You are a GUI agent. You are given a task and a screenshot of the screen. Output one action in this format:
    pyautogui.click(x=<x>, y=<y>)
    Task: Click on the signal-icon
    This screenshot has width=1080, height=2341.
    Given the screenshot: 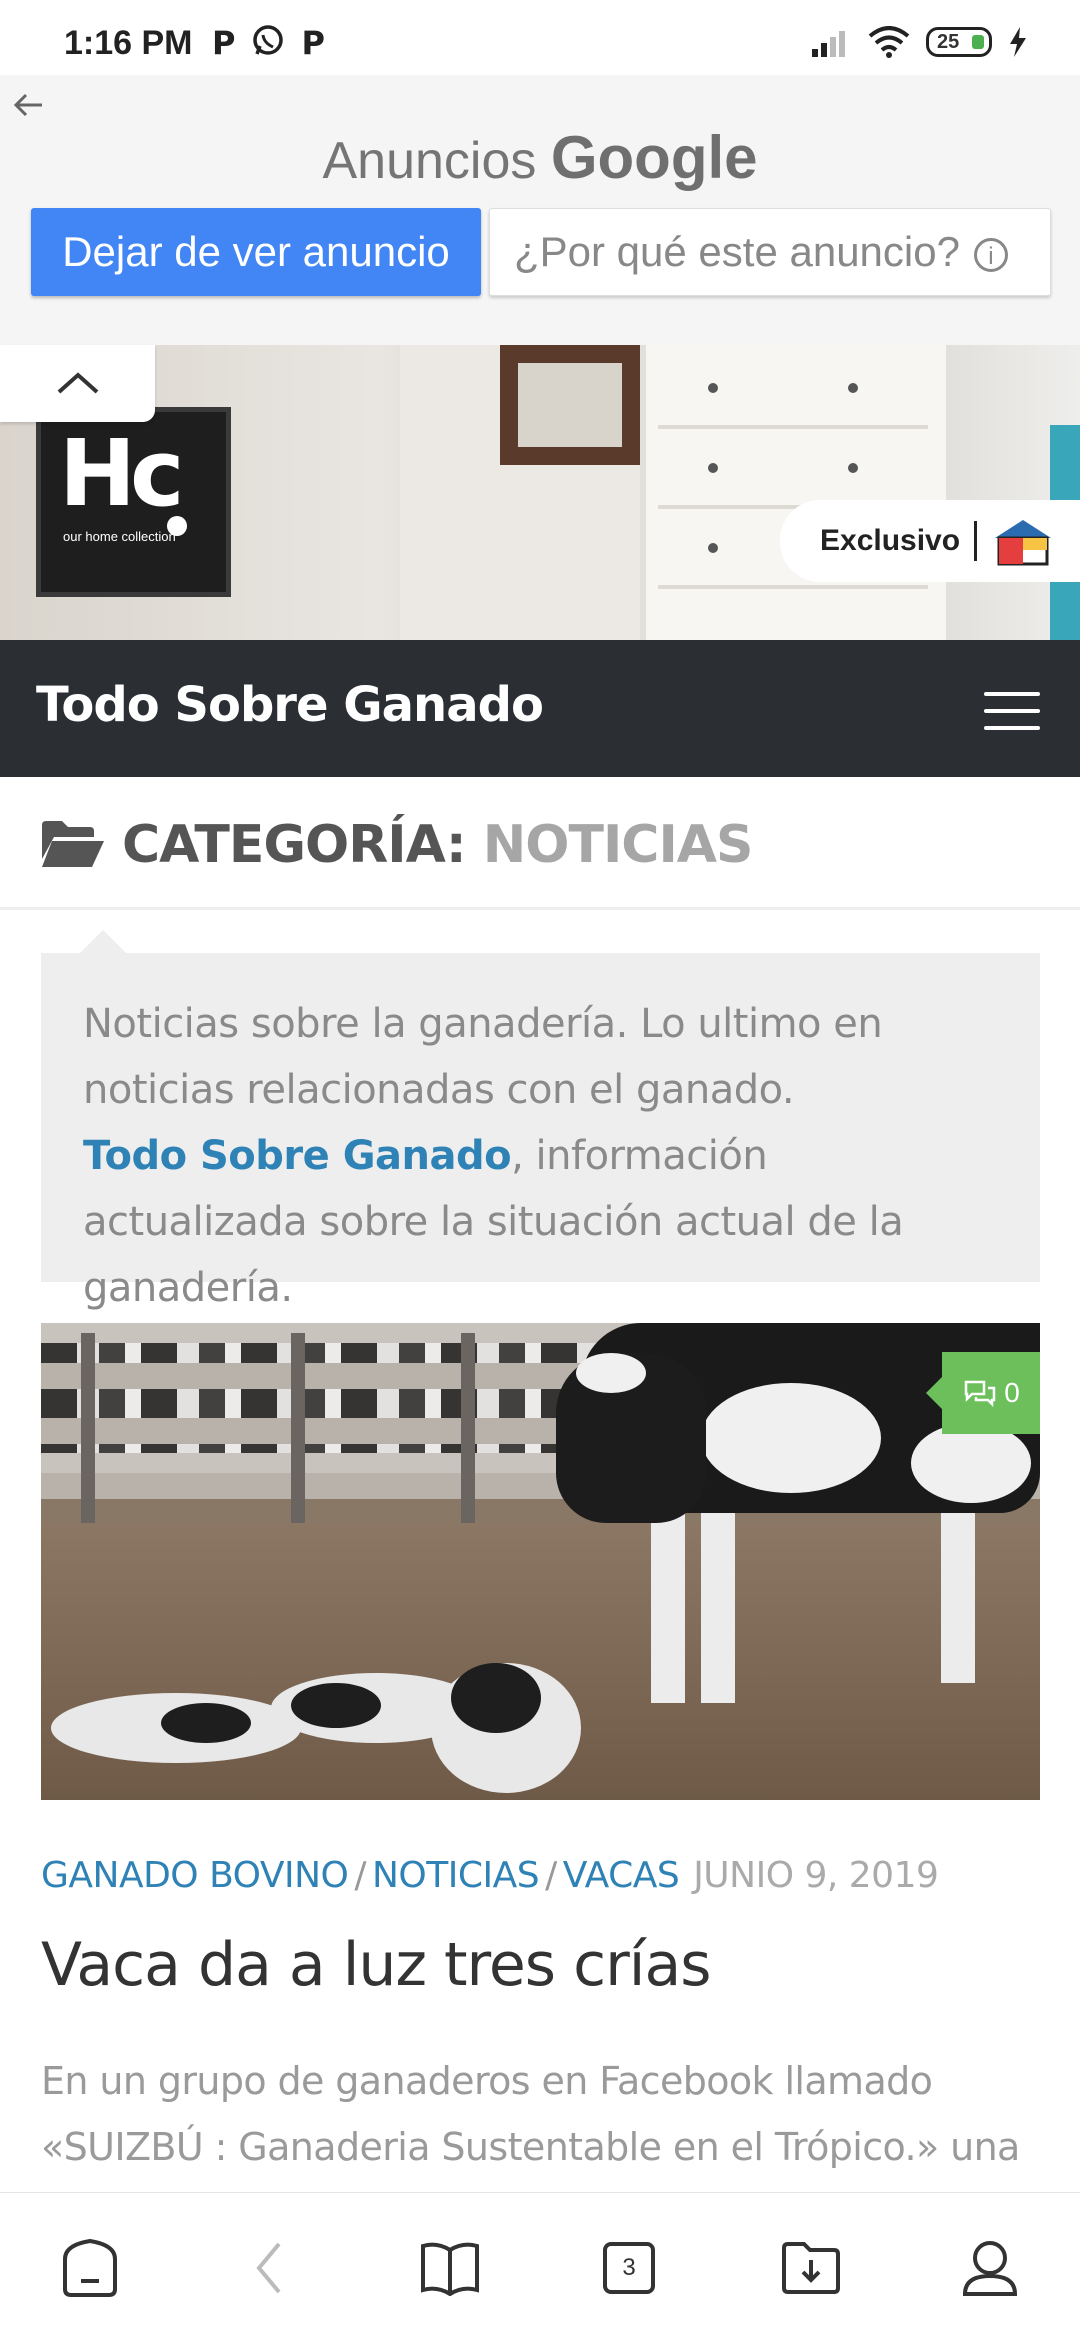 What is the action you would take?
    pyautogui.click(x=828, y=44)
    